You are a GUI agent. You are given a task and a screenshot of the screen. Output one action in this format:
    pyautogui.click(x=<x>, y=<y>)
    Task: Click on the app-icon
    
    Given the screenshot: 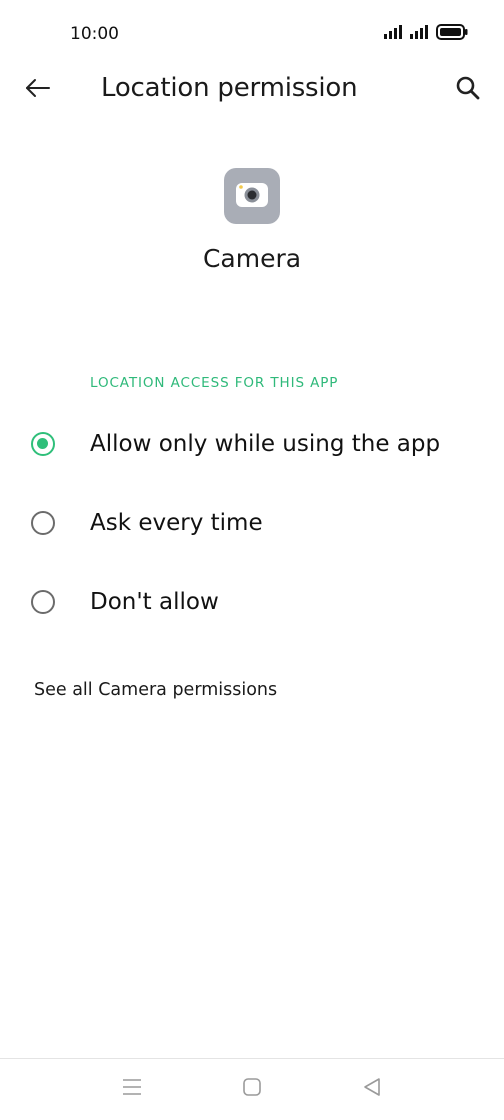 What is the action you would take?
    pyautogui.click(x=252, y=196)
    